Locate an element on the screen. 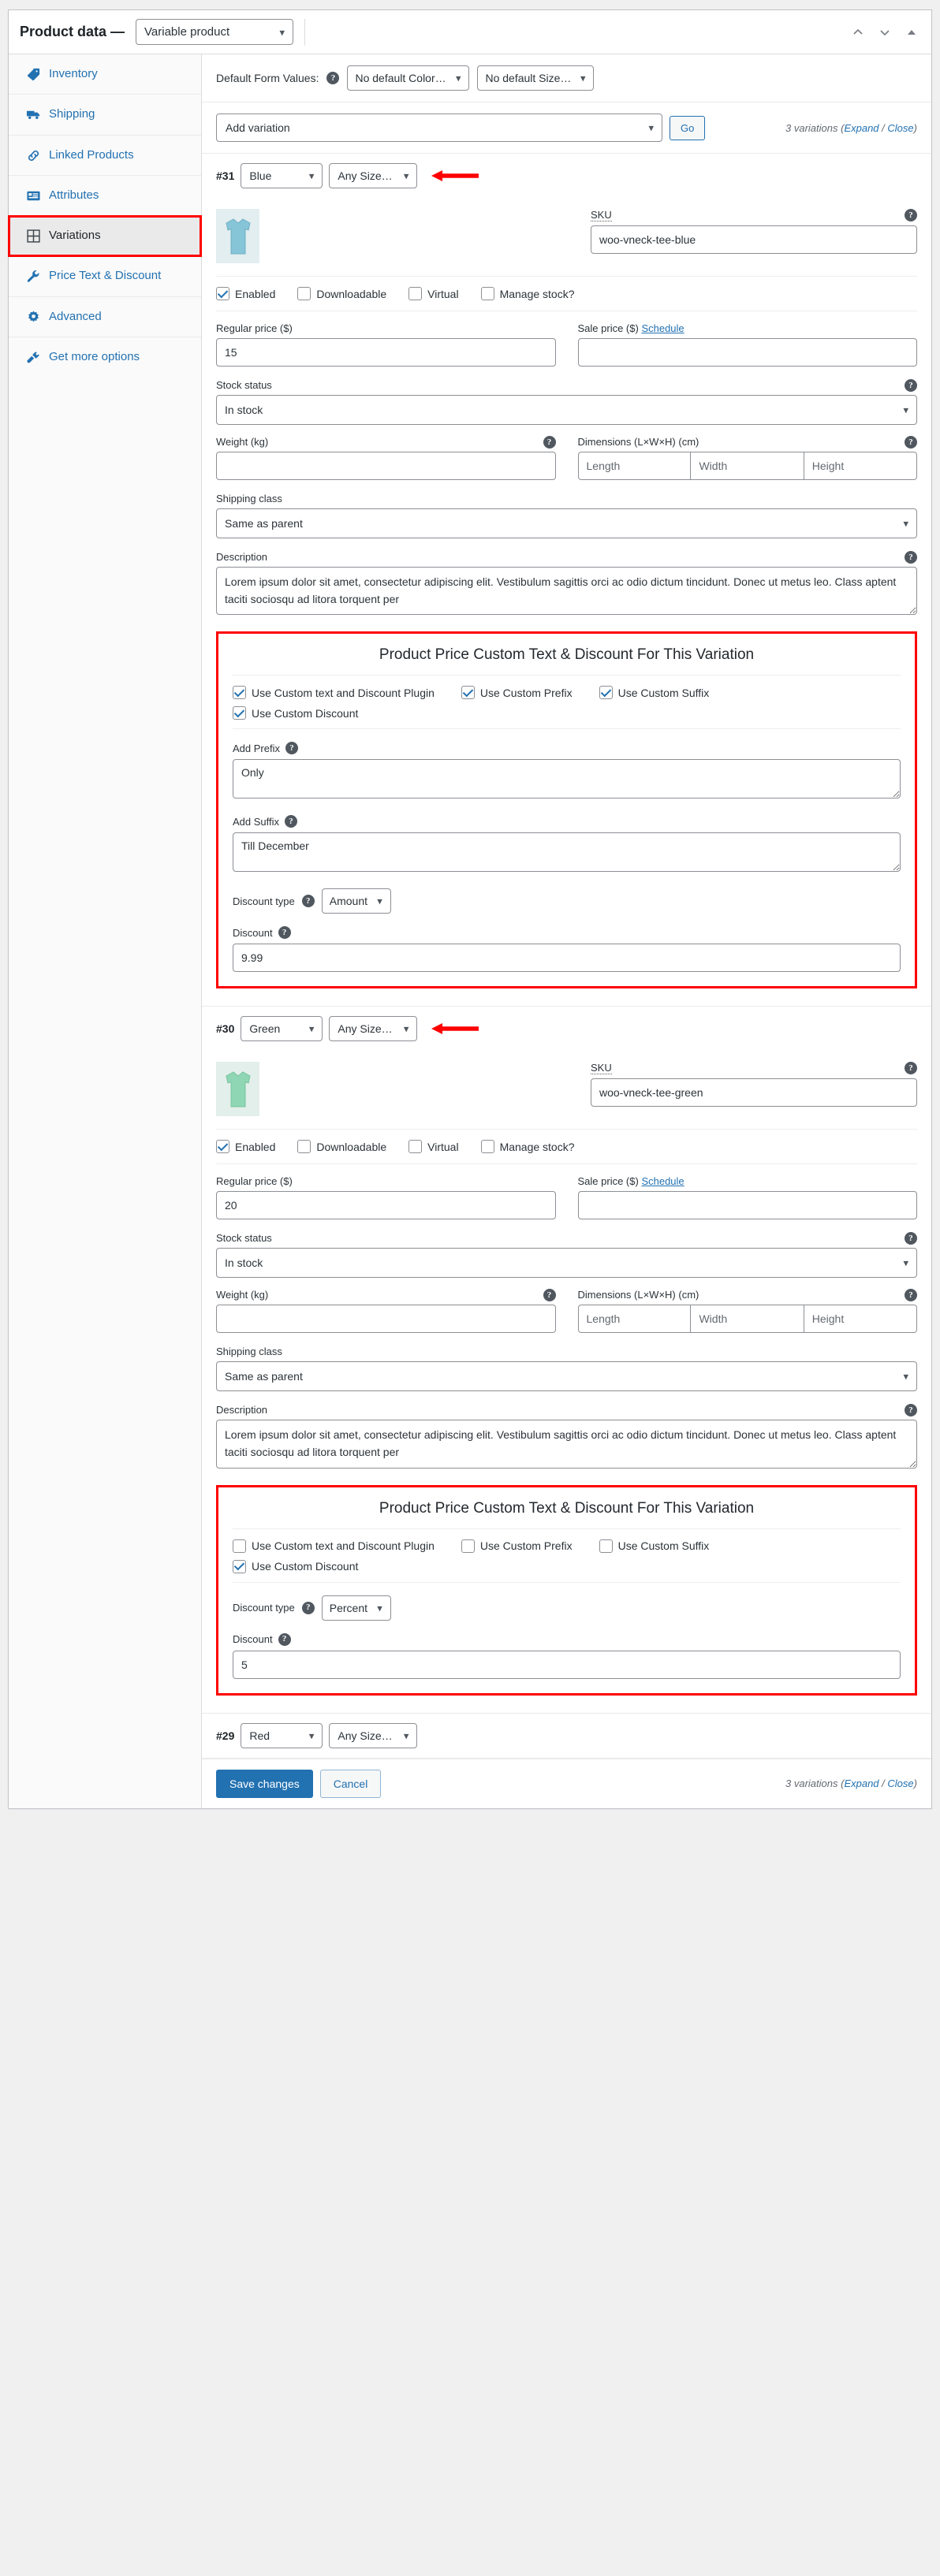 The width and height of the screenshot is (940, 2576). variation-color-select: Blue is located at coordinates (282, 175).